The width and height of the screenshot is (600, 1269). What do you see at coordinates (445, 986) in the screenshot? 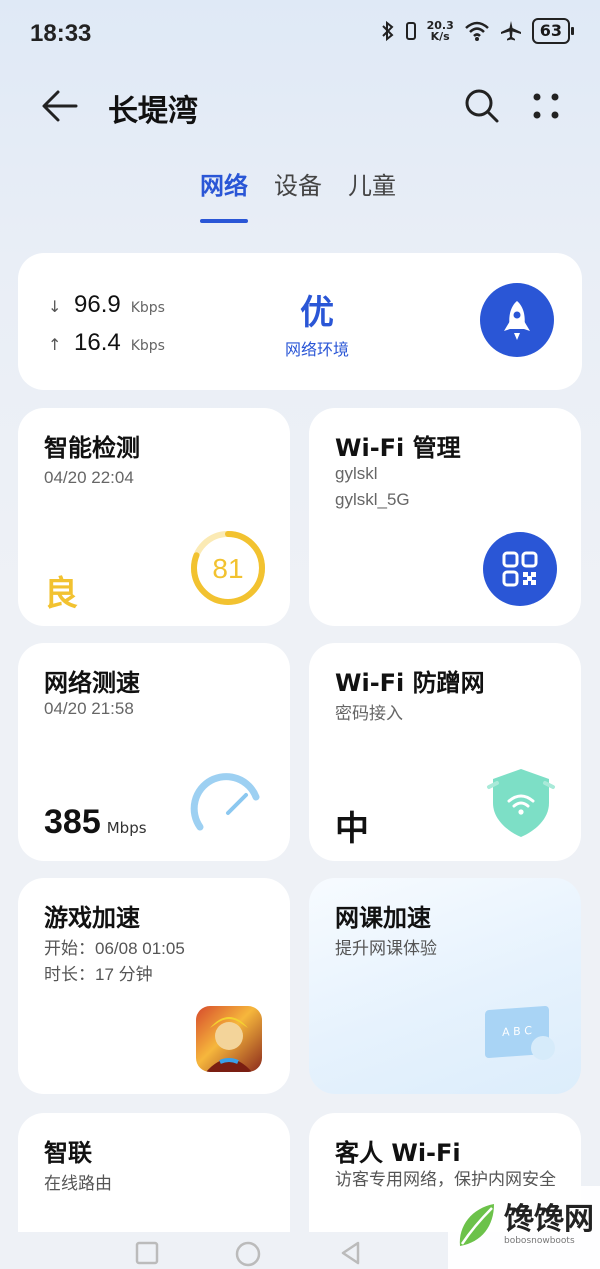
I see `class-boost-tile: 网课加速 提升网课体验 A B C` at bounding box center [445, 986].